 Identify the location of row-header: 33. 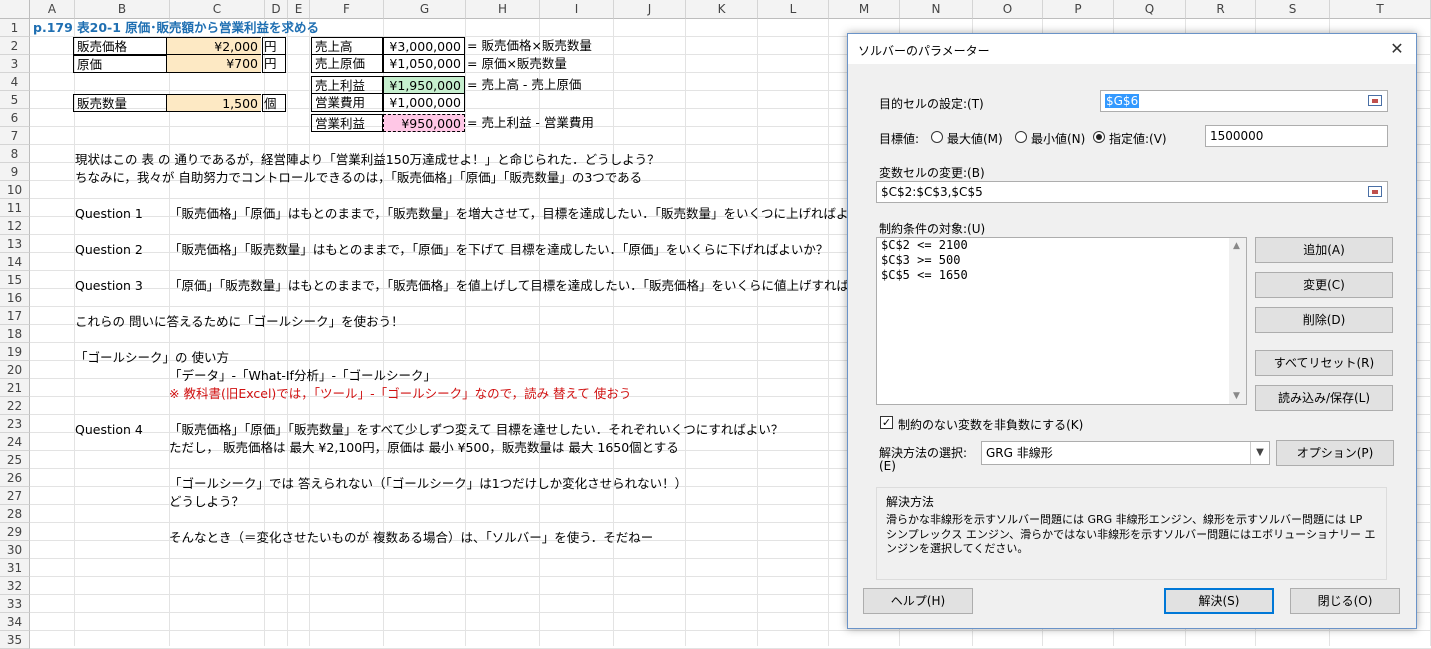
(15, 604).